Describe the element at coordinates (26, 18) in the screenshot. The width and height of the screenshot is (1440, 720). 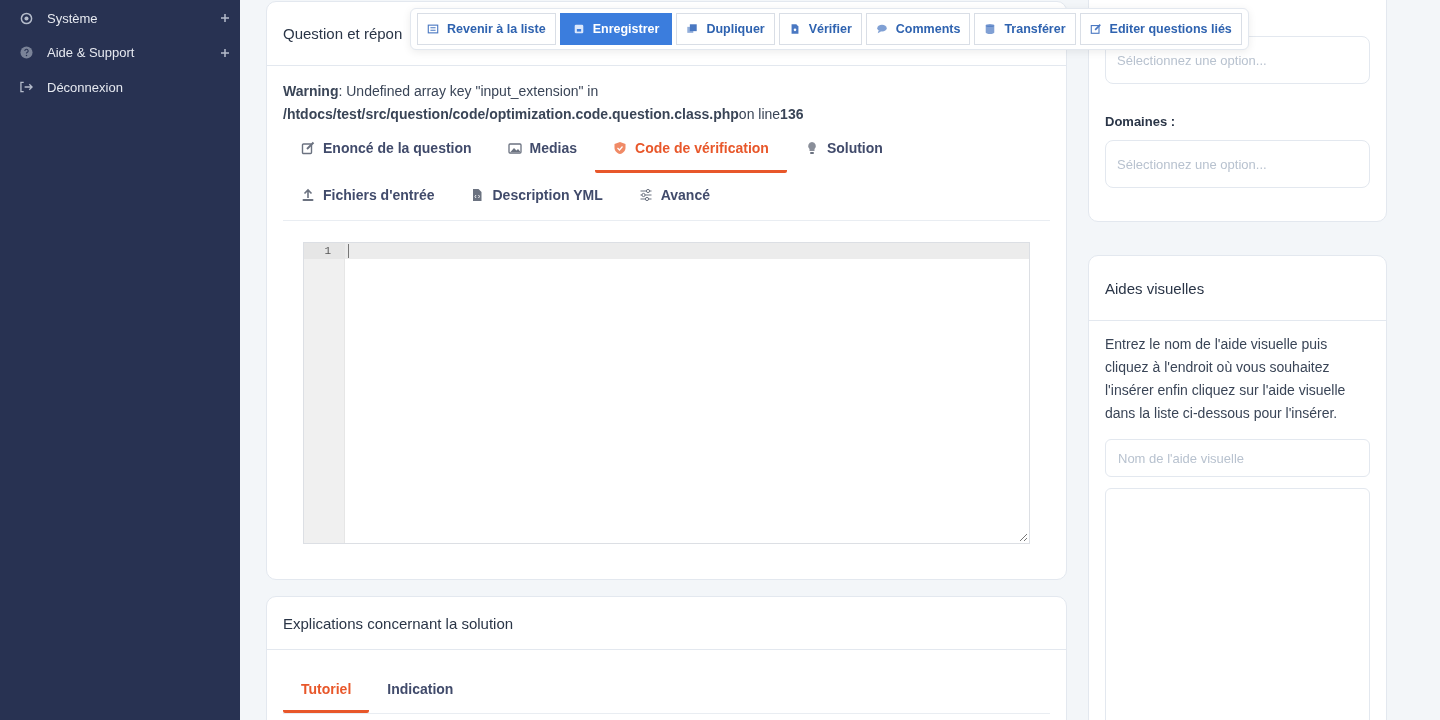
I see `target-icon` at that location.